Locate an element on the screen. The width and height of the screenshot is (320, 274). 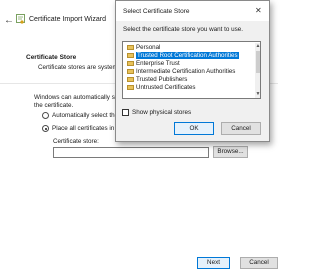
radio-place-all is located at coordinates (45, 128).